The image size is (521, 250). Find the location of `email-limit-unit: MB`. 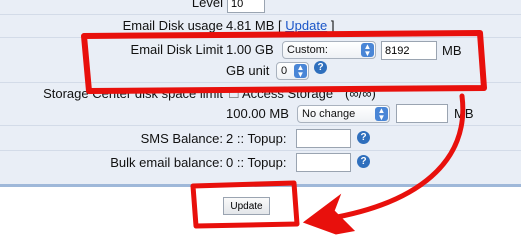

email-limit-unit: MB is located at coordinates (452, 50).